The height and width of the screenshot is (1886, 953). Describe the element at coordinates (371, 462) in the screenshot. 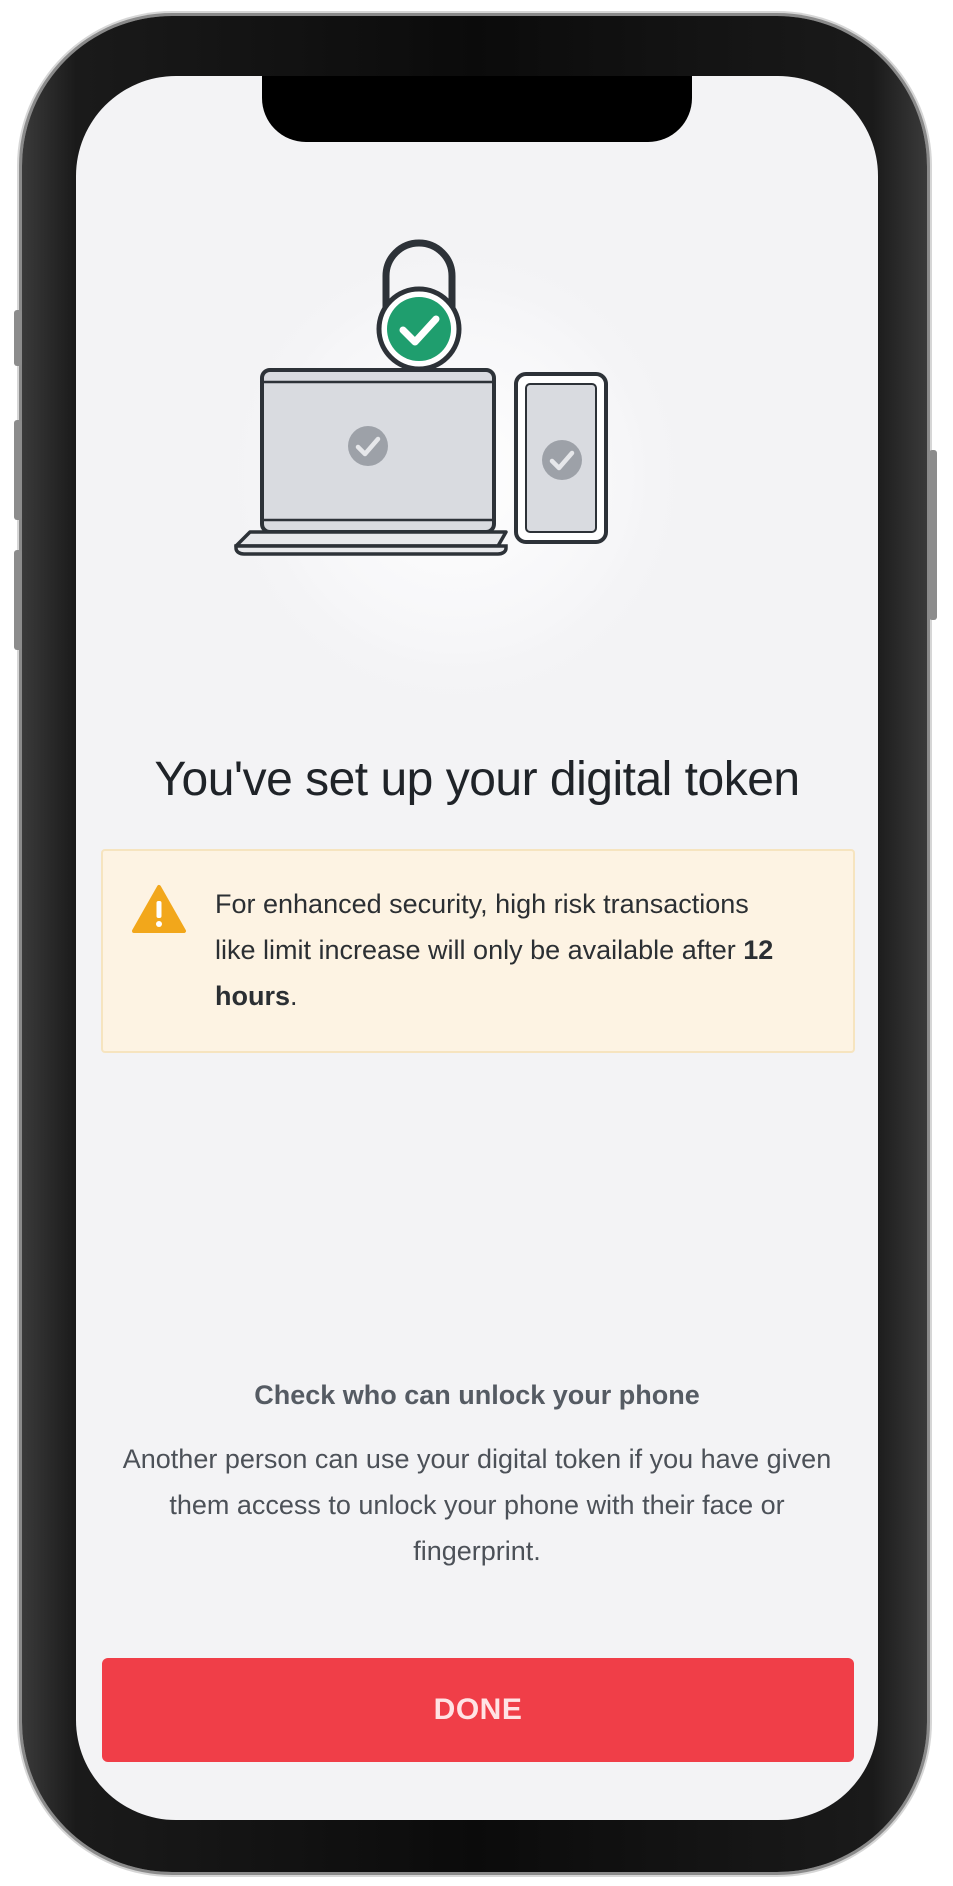

I see `laptop-icon` at that location.